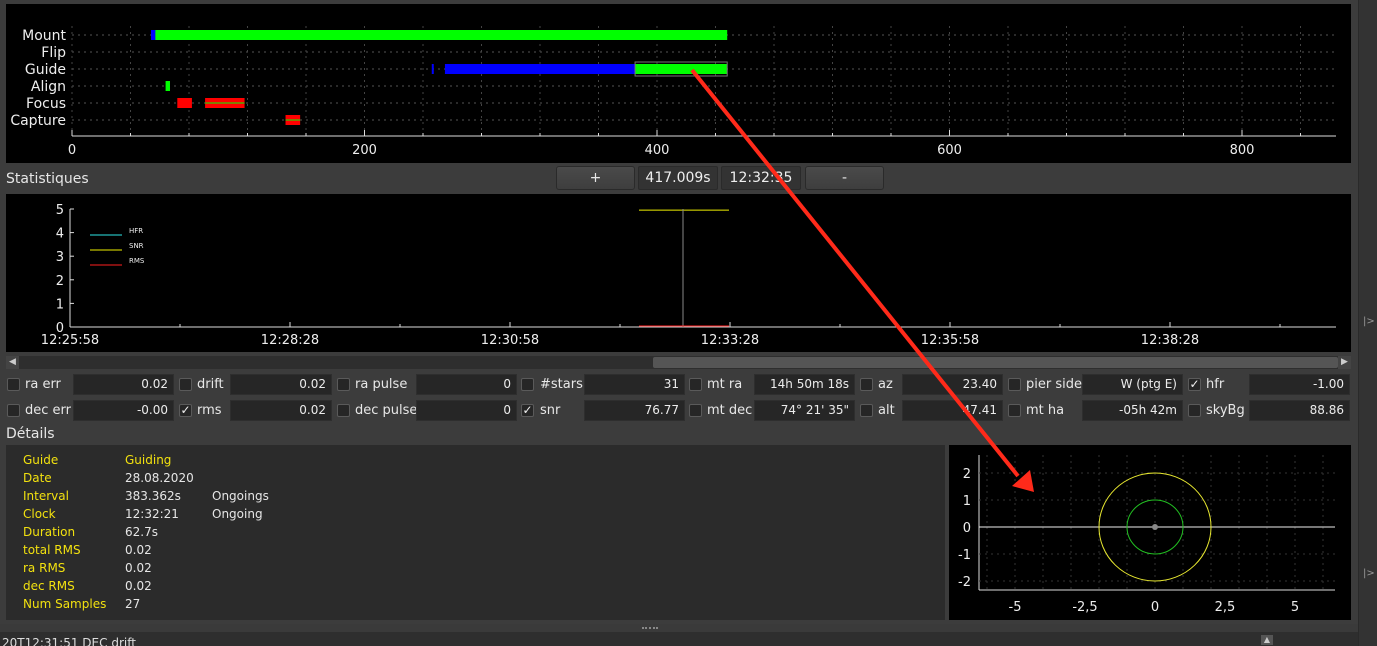 The width and height of the screenshot is (1377, 646). What do you see at coordinates (964, 582) in the screenshot?
I see `y-tick-label: -2` at bounding box center [964, 582].